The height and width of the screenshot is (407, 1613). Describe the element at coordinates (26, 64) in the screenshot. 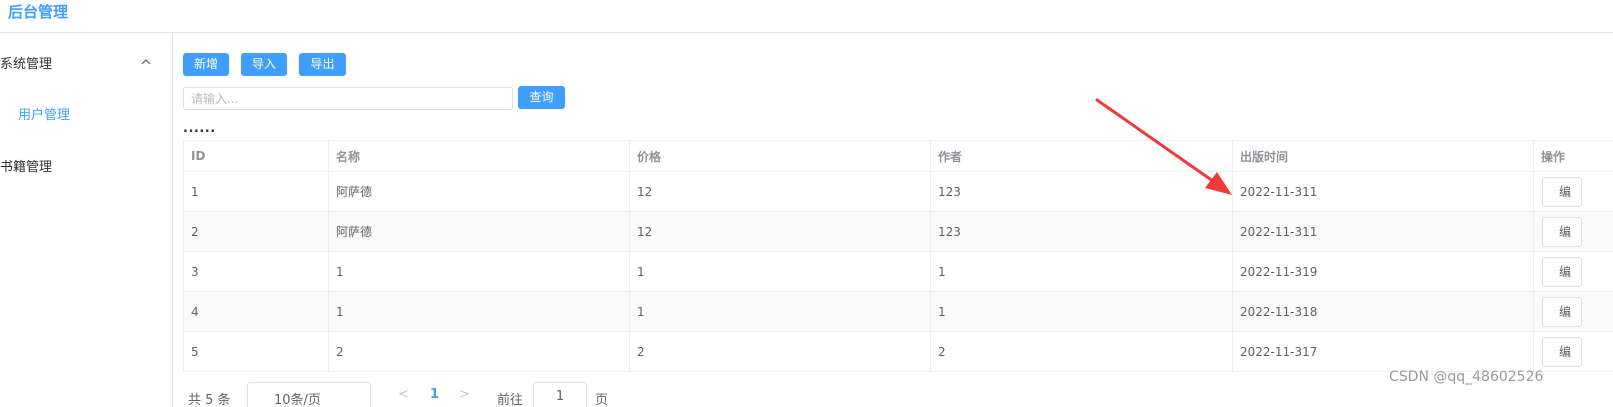

I see `sidebar-group-label: 系统管理` at that location.